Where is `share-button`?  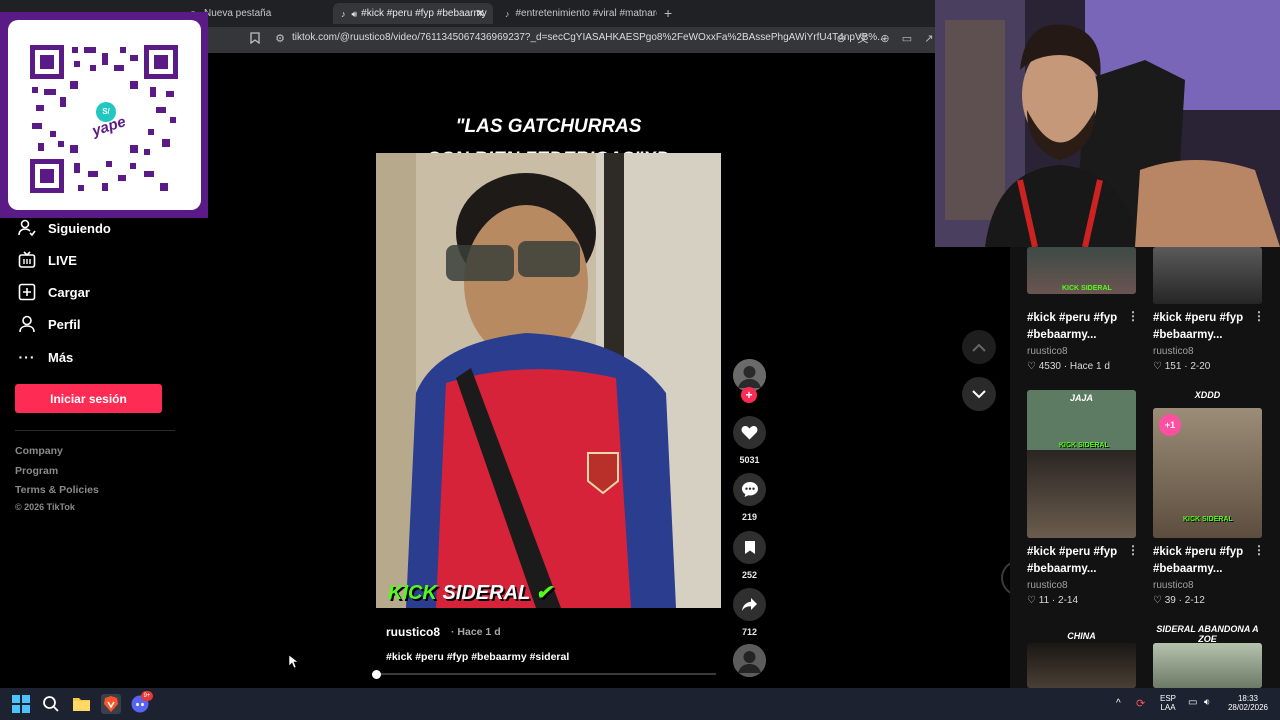 share-button is located at coordinates (749, 604).